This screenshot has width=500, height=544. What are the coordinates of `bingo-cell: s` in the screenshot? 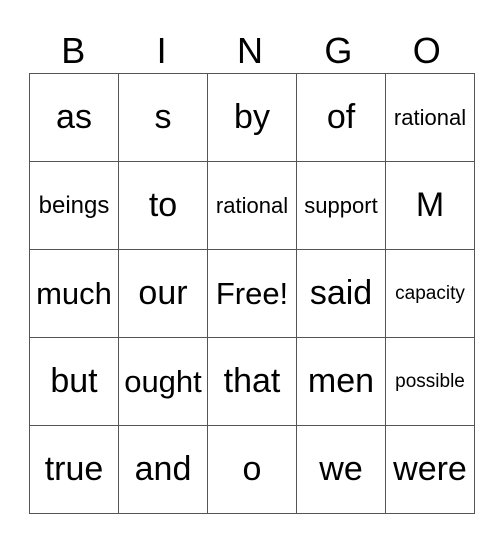 It's located at (163, 117).